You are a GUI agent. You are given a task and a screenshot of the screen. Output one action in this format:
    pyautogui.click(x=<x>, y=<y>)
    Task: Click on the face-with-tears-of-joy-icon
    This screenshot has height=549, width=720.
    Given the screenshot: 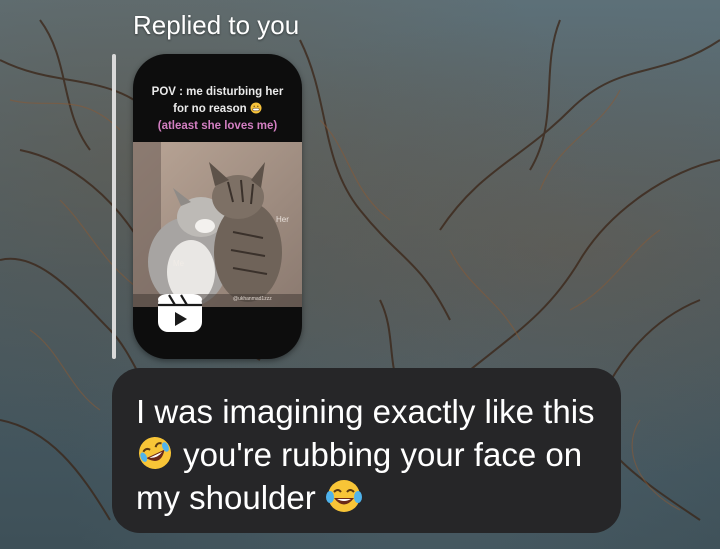 What is the action you would take?
    pyautogui.click(x=343, y=496)
    